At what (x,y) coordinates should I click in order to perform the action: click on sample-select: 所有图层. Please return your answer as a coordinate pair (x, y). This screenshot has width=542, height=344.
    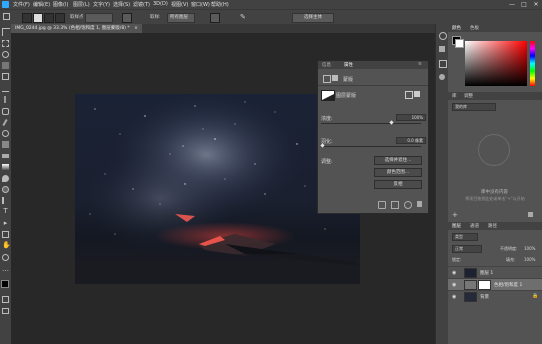
    Looking at the image, I should click on (181, 18).